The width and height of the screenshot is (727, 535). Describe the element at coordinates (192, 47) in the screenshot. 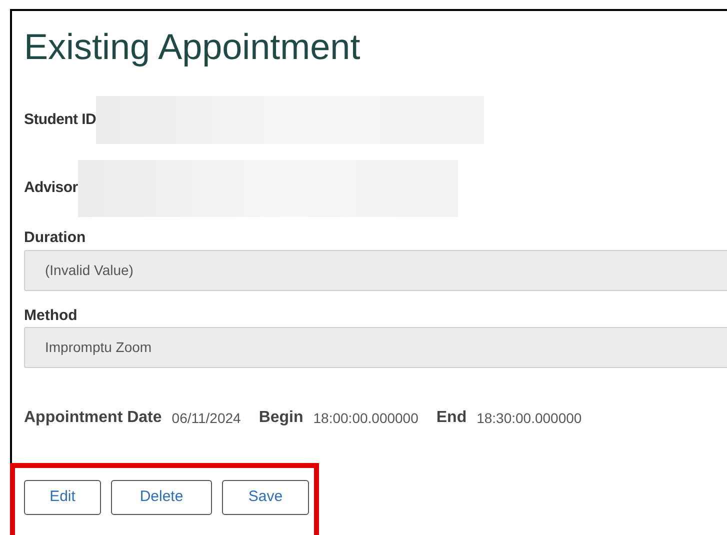

I see `page-title: Existing Appointment` at that location.